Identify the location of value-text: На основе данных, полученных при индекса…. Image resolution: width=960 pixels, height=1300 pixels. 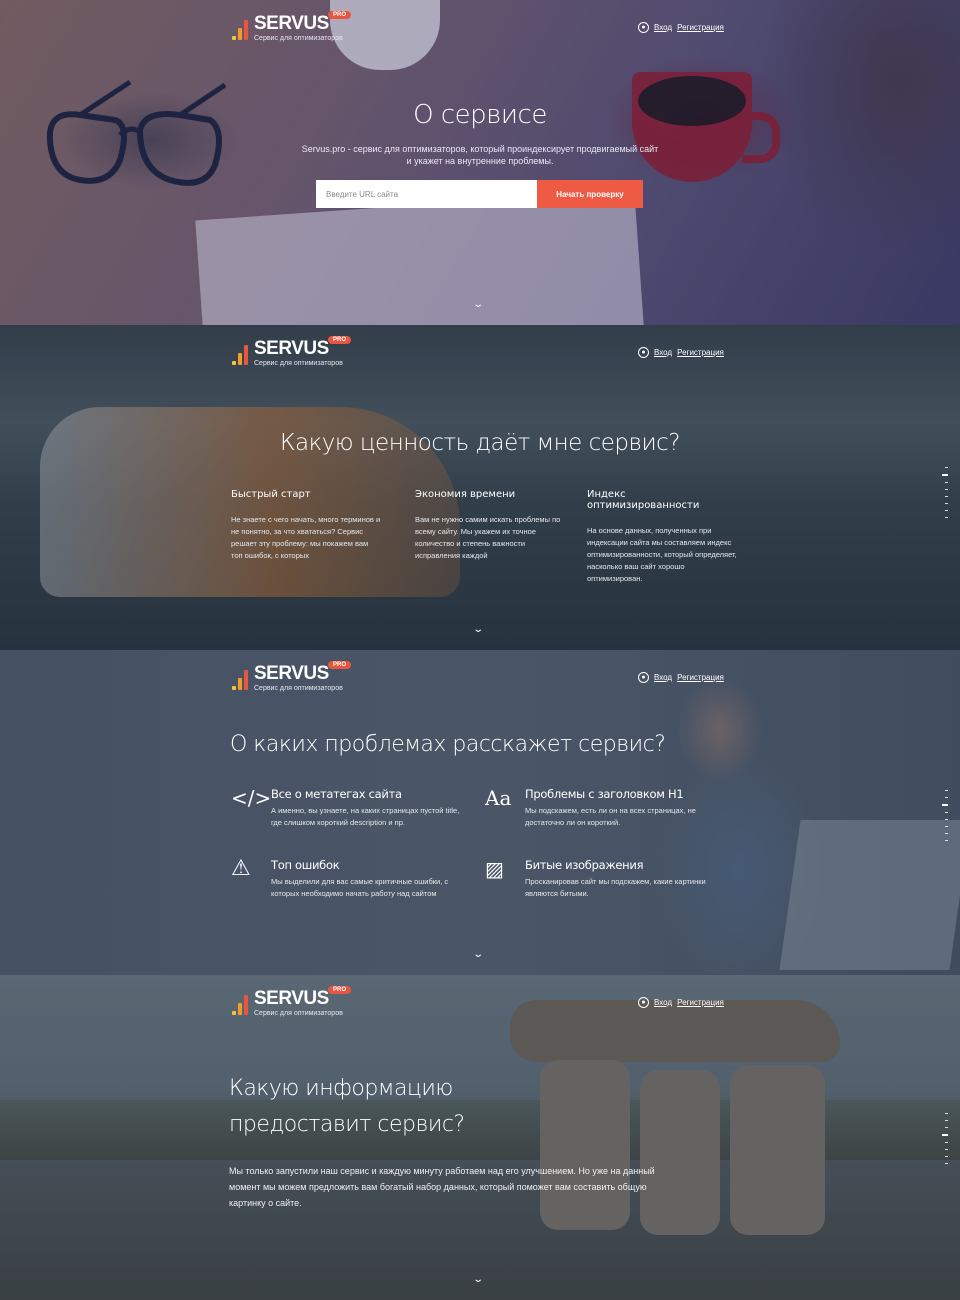
(662, 554).